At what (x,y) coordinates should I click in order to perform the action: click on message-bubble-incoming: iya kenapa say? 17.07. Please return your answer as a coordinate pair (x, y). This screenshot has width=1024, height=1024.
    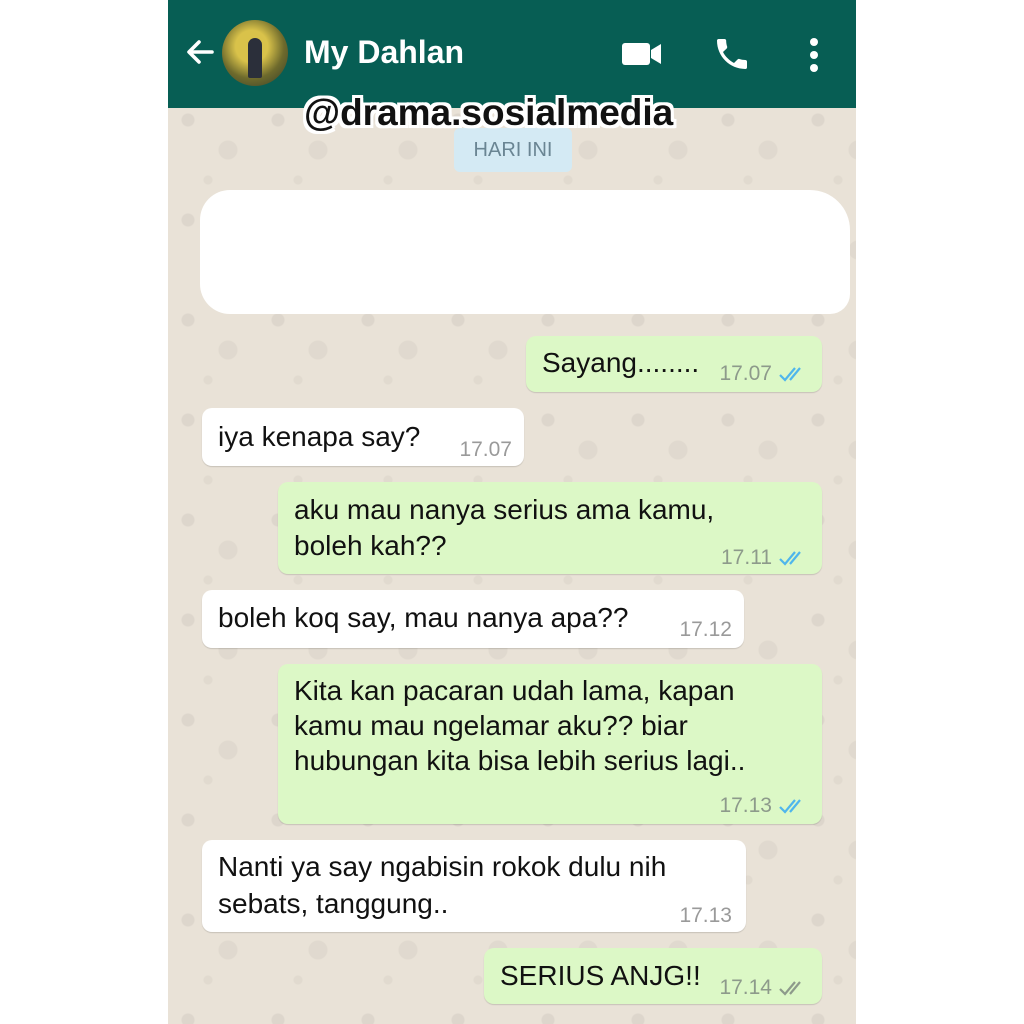
    Looking at the image, I should click on (363, 437).